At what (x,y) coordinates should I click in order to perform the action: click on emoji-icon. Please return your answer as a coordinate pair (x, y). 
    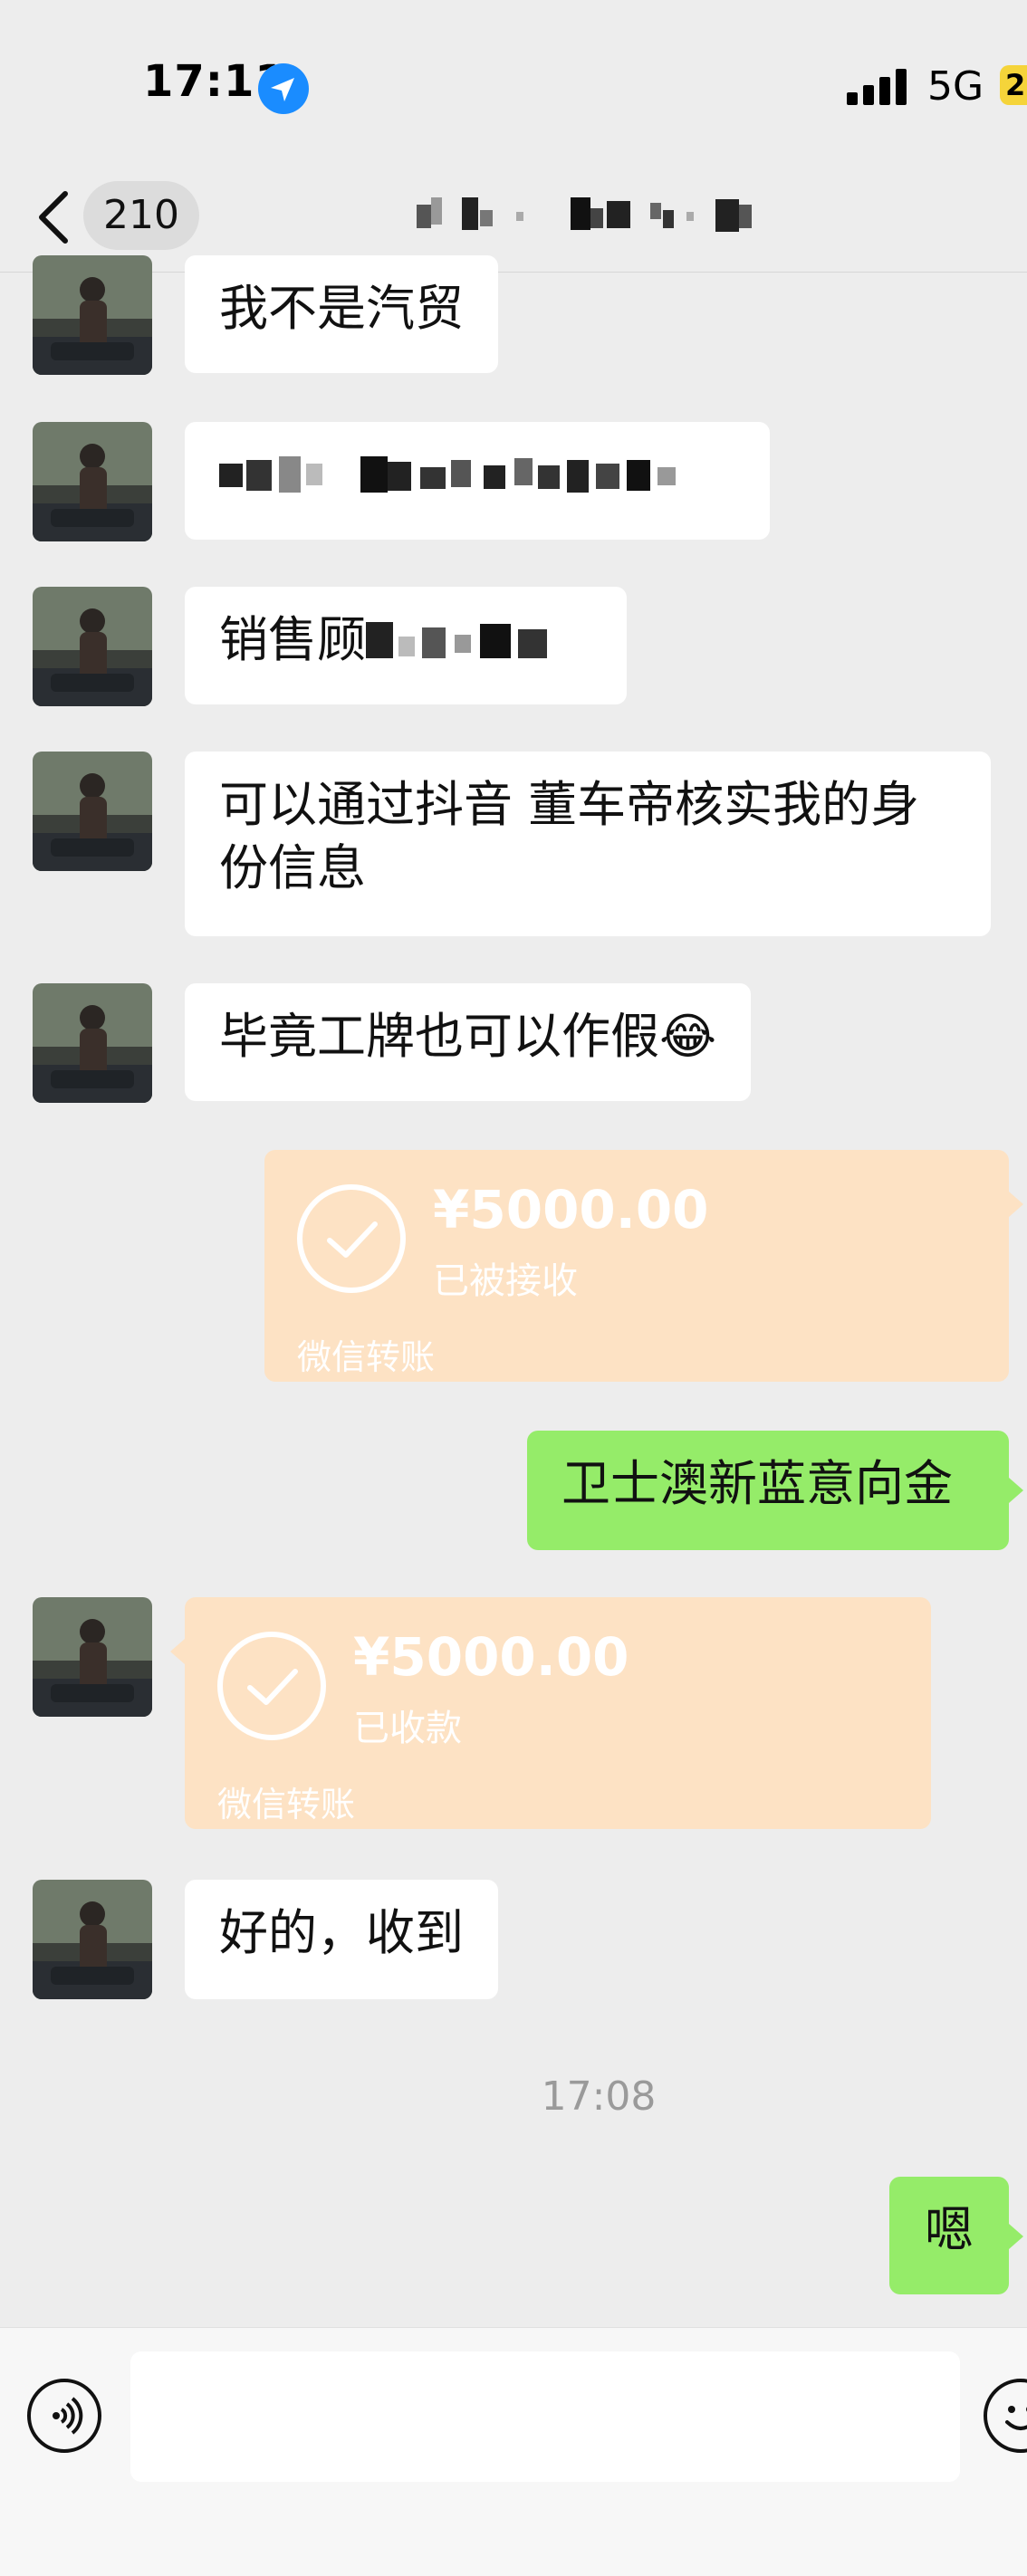
    Looking at the image, I should click on (1005, 2416).